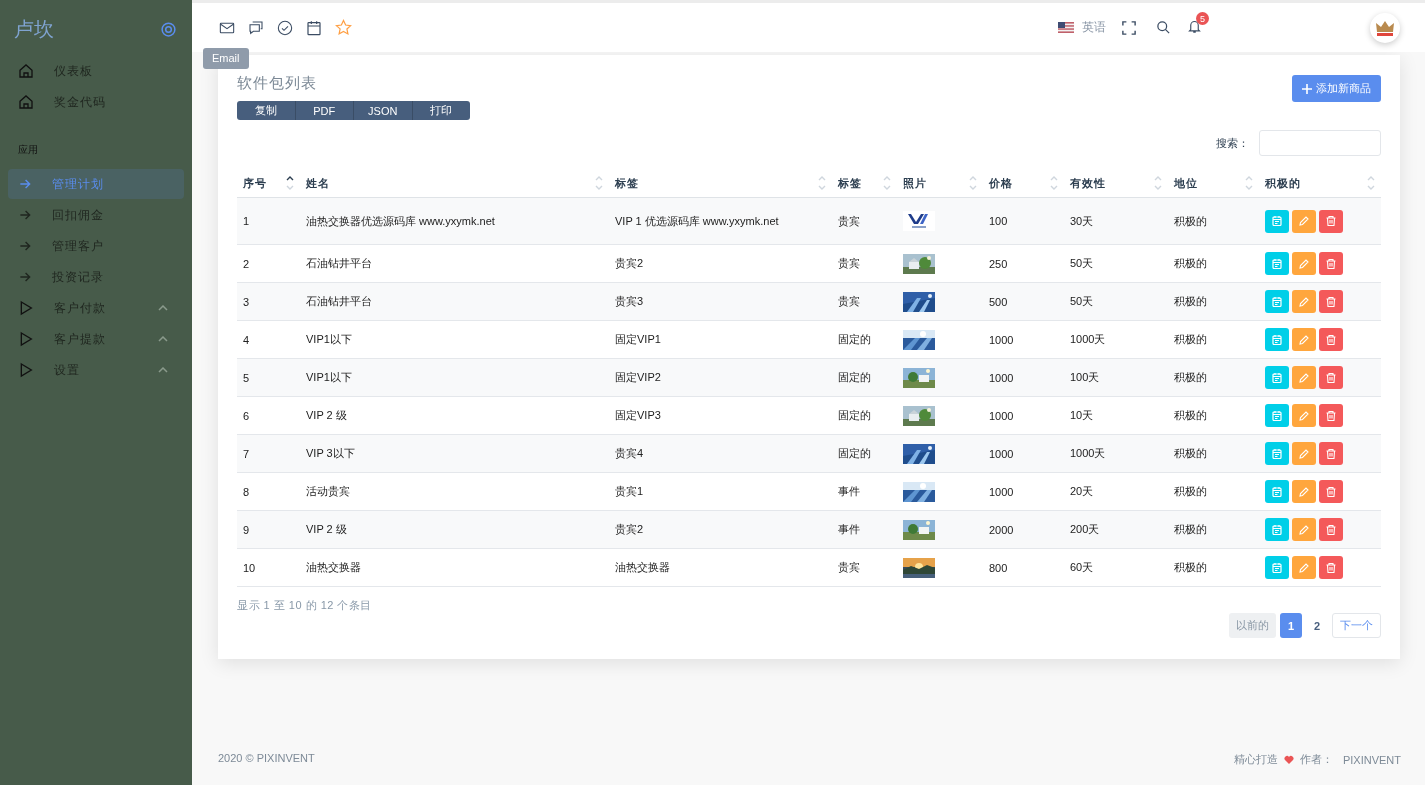 The image size is (1425, 785). Describe the element at coordinates (1336, 88) in the screenshot. I see `add-product-button: 添加新商品` at that location.